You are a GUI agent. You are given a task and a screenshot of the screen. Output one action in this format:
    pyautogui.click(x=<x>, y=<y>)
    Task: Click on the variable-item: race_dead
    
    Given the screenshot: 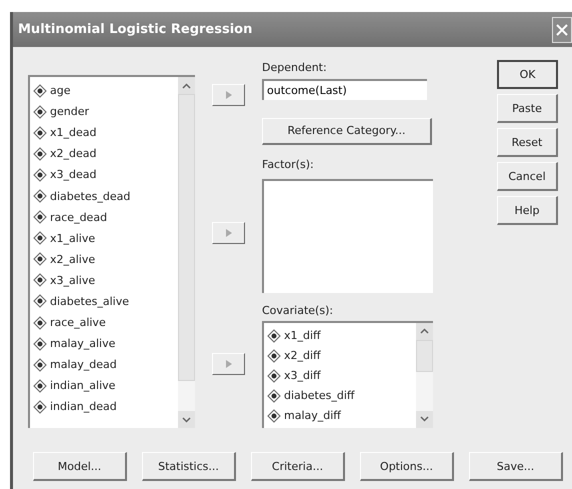 What is the action you would take?
    pyautogui.click(x=104, y=217)
    